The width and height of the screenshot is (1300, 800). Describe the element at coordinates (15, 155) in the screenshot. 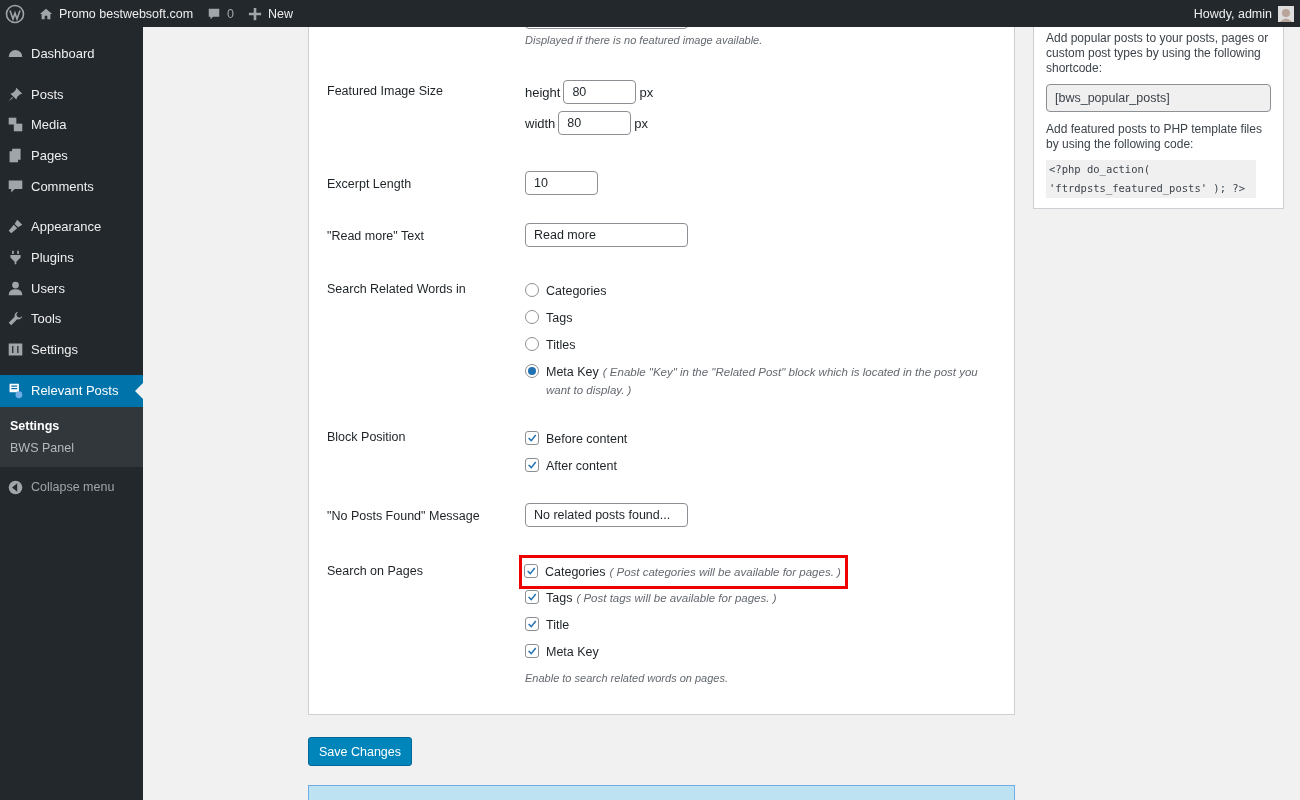

I see `pages-icon` at that location.